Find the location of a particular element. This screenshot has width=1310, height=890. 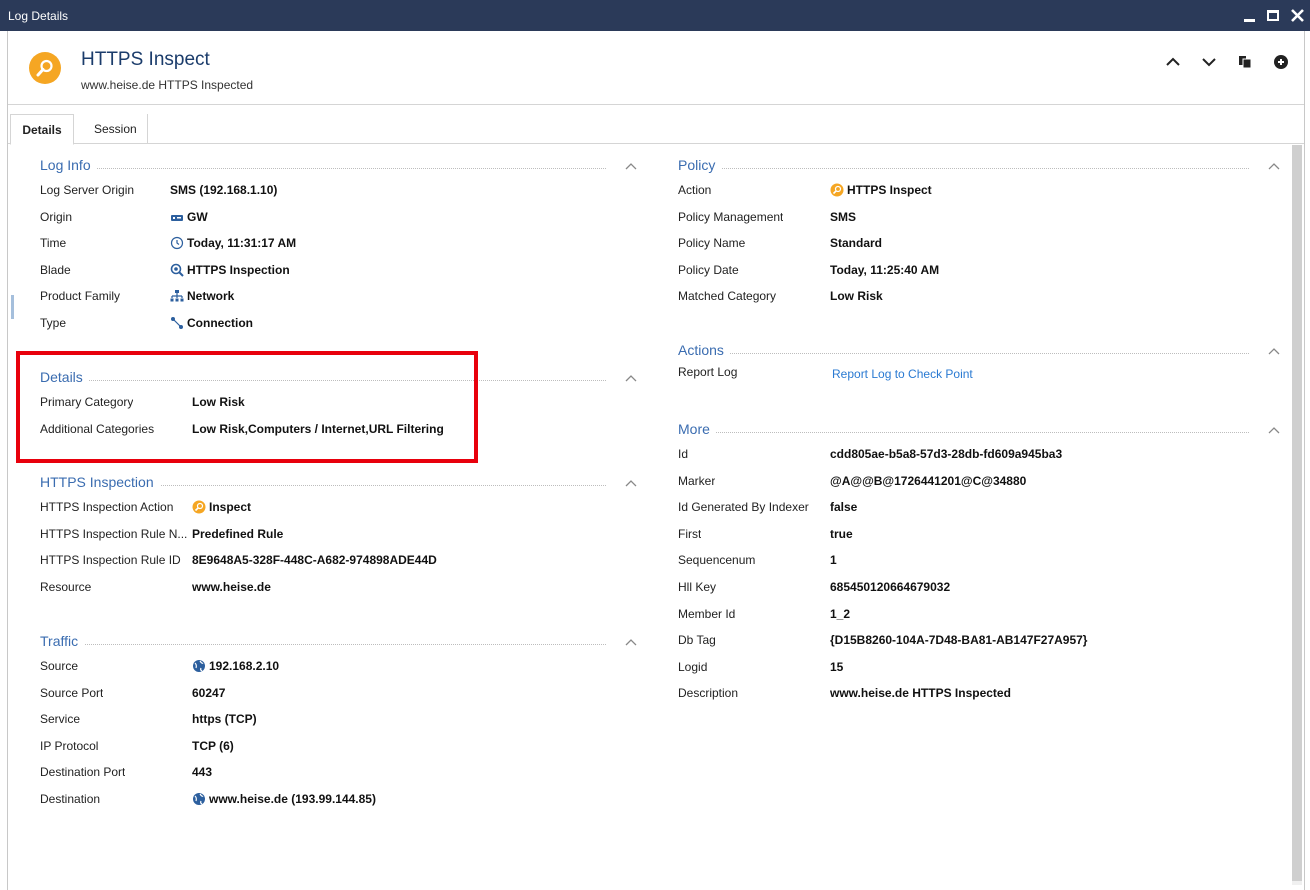

minimize-icon is located at coordinates (1249, 20).